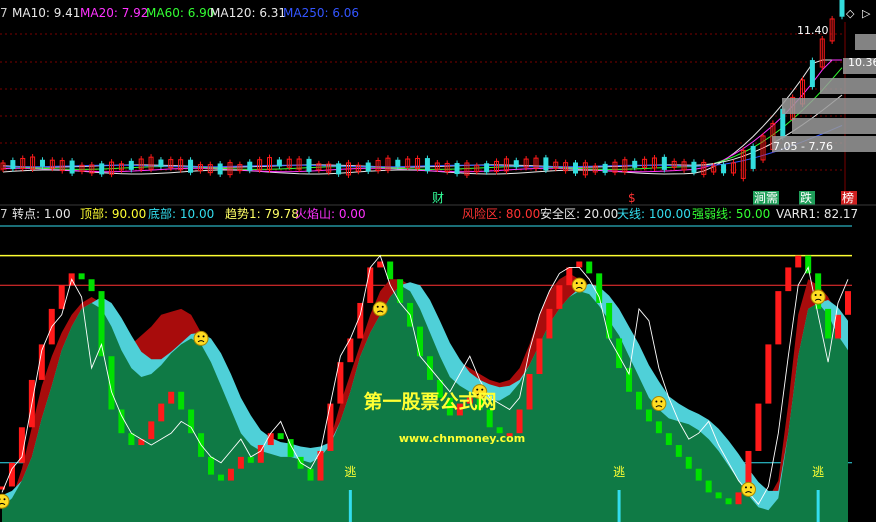 Image resolution: width=876 pixels, height=522 pixels. Describe the element at coordinates (813, 30) in the screenshot. I see `price-high-label: 11.40` at that location.